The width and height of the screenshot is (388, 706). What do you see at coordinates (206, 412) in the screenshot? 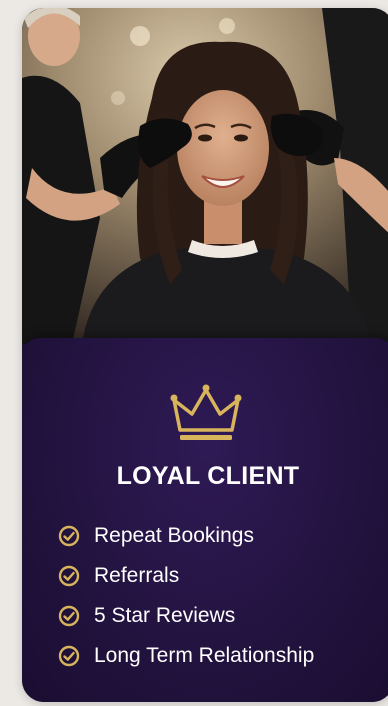
I see `crown-icon` at bounding box center [206, 412].